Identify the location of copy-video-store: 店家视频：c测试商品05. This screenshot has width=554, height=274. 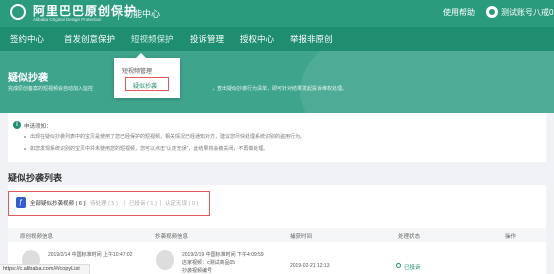
(209, 263).